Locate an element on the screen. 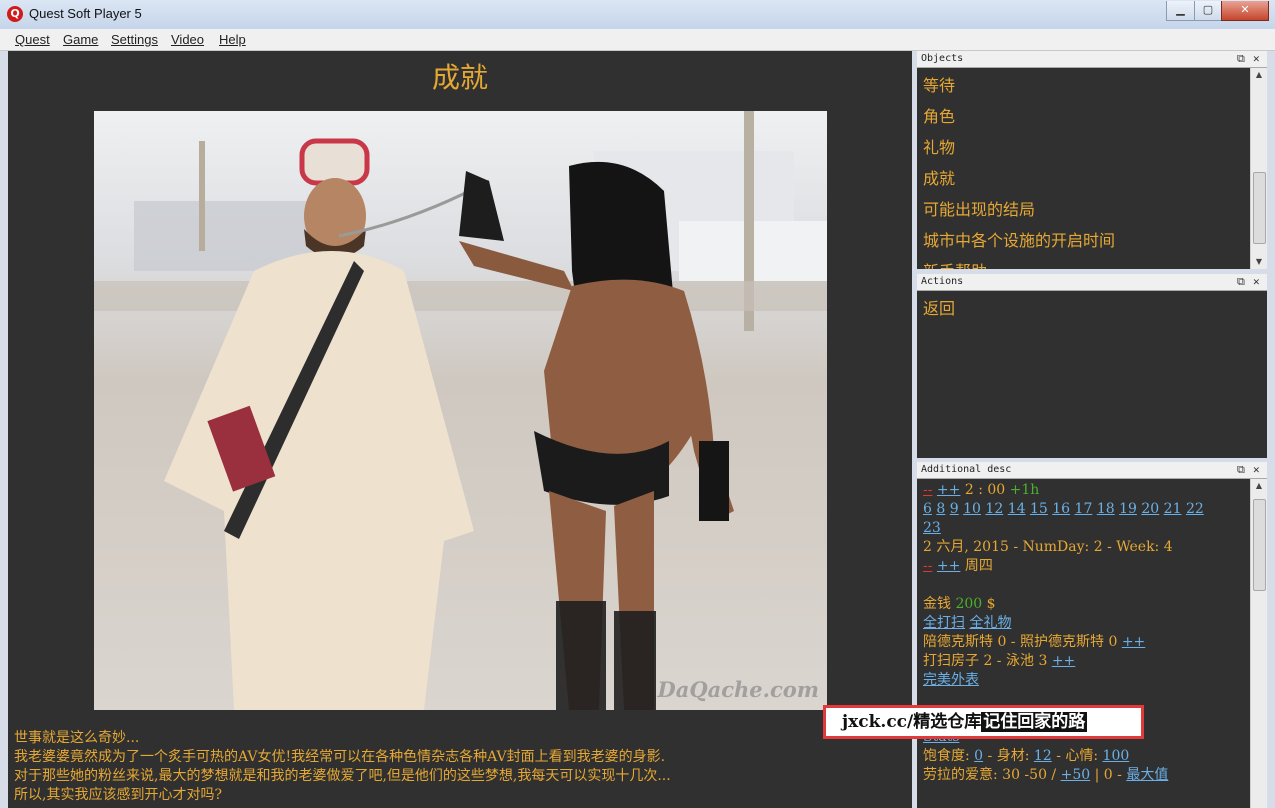  love-plus-link: +50 is located at coordinates (1076, 775).